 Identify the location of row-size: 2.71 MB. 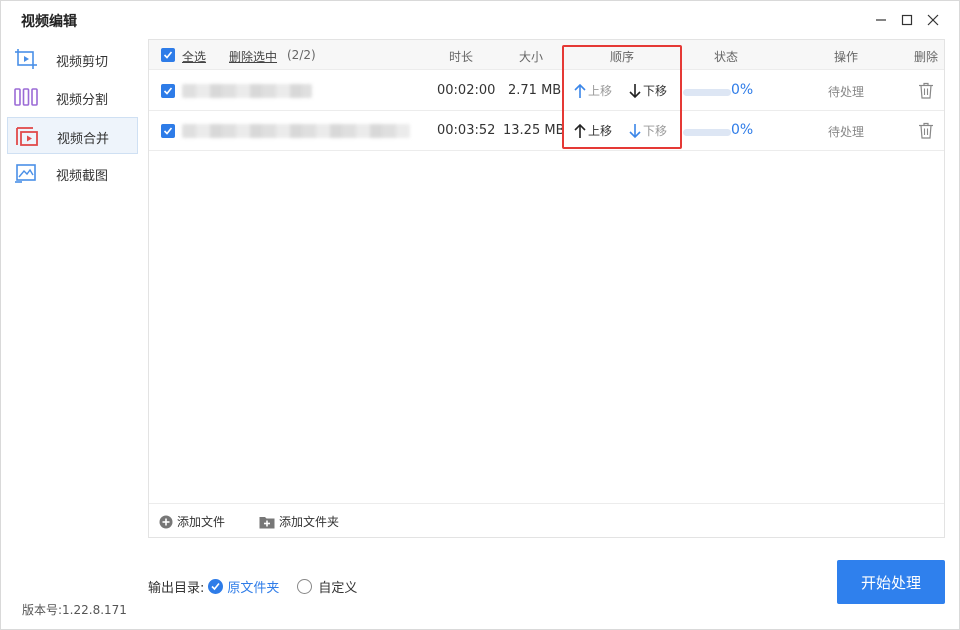
(535, 90).